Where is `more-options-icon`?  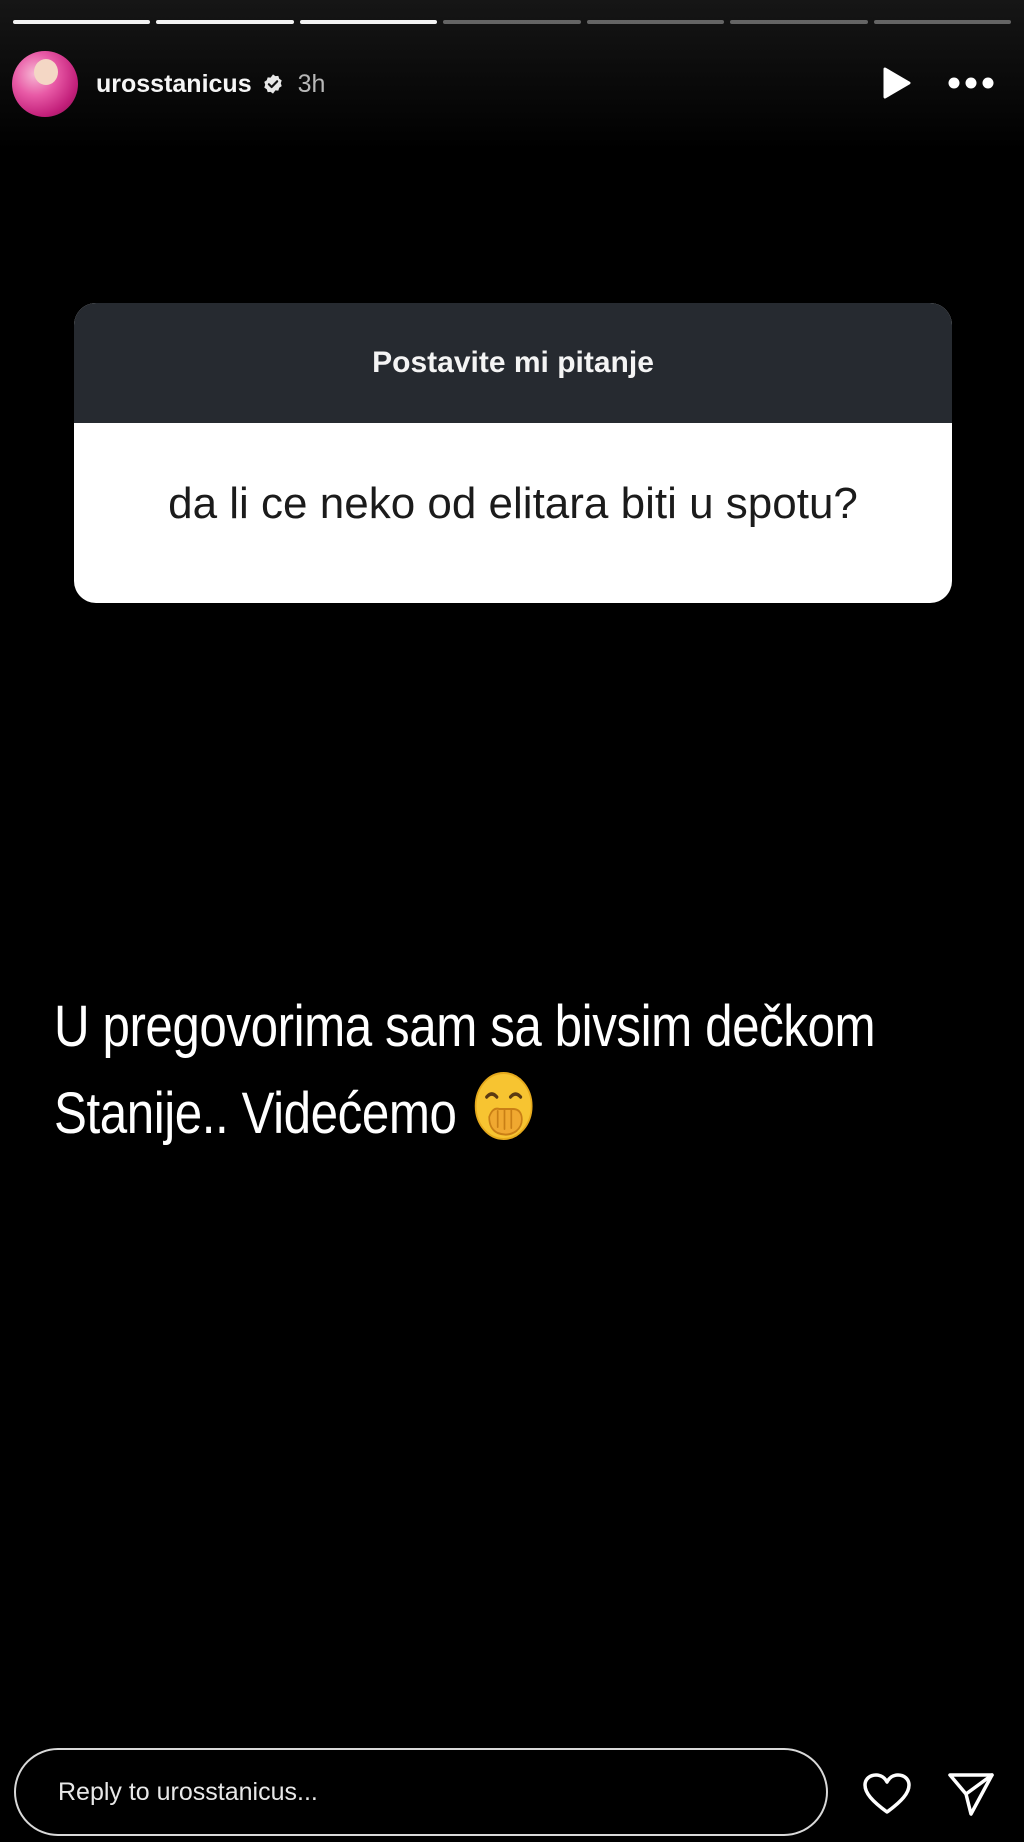 more-options-icon is located at coordinates (971, 83).